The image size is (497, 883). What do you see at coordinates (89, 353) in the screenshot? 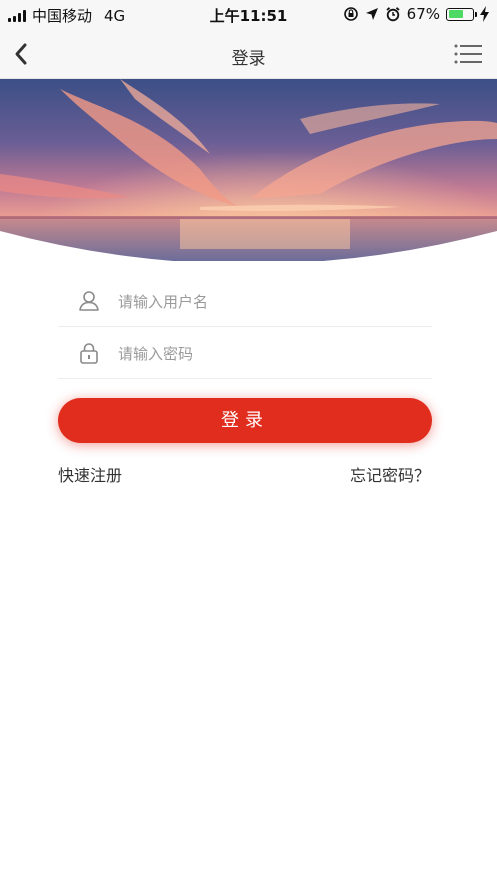
I see `lock-icon` at bounding box center [89, 353].